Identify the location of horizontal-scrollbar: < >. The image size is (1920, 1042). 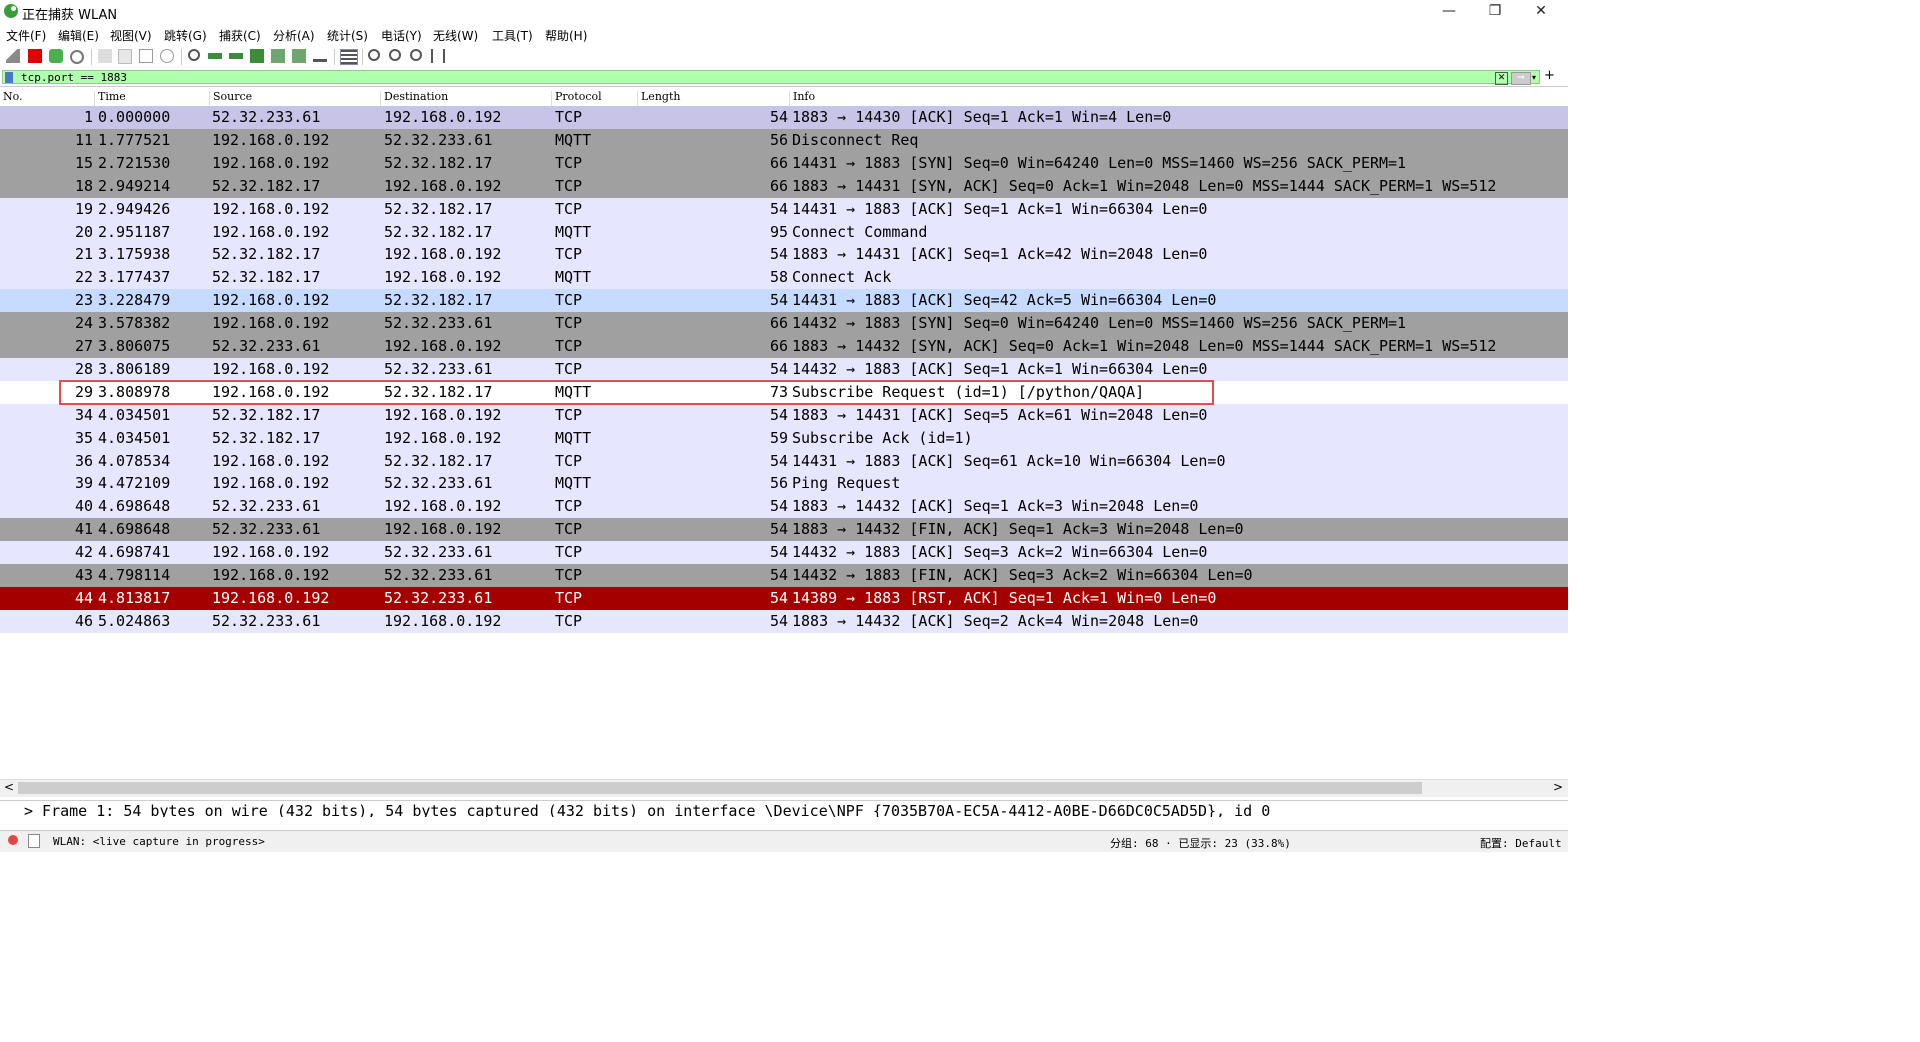
(784, 788).